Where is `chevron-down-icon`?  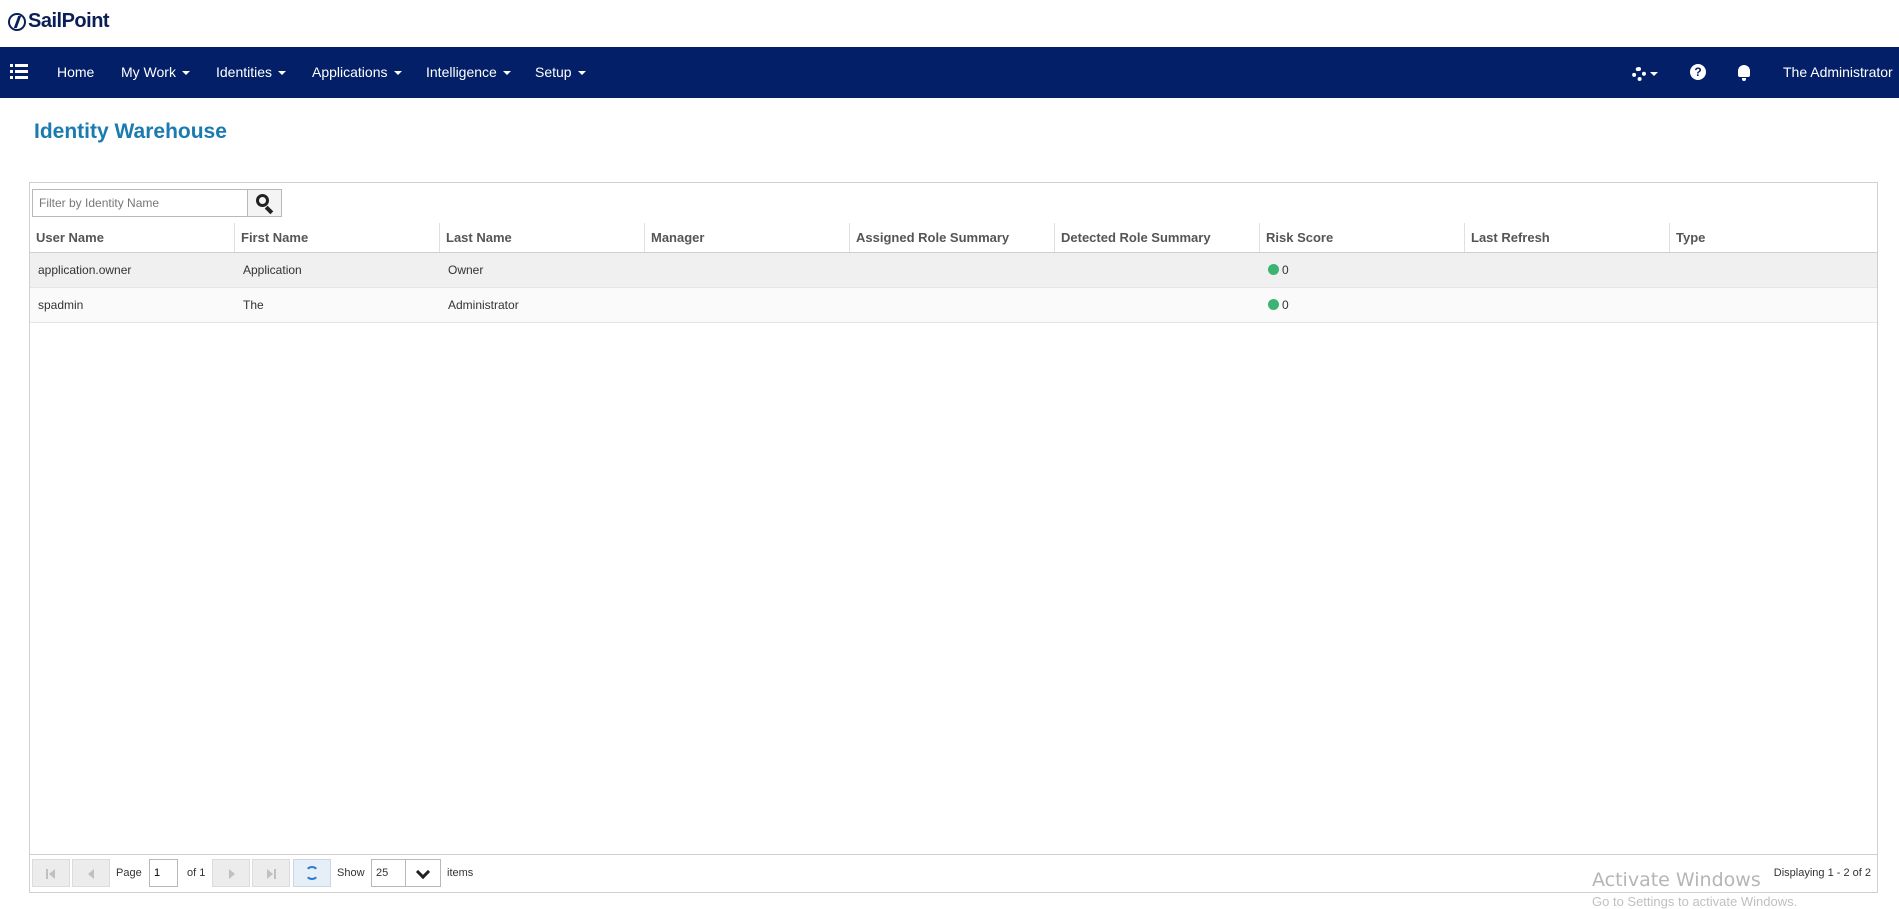
chevron-down-icon is located at coordinates (423, 872).